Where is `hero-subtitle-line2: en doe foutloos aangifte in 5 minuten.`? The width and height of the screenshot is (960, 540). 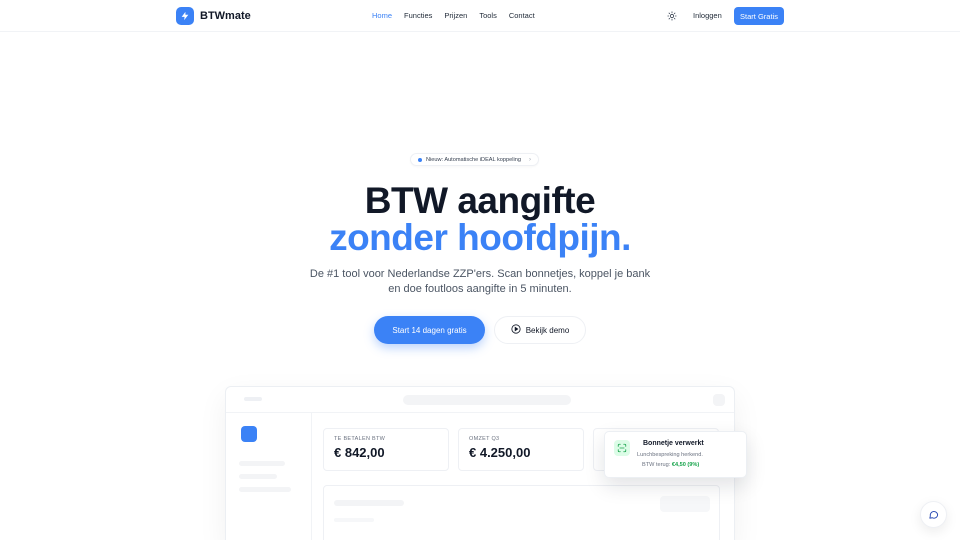
hero-subtitle-line2: en doe foutloos aangifte in 5 minuten. is located at coordinates (480, 289).